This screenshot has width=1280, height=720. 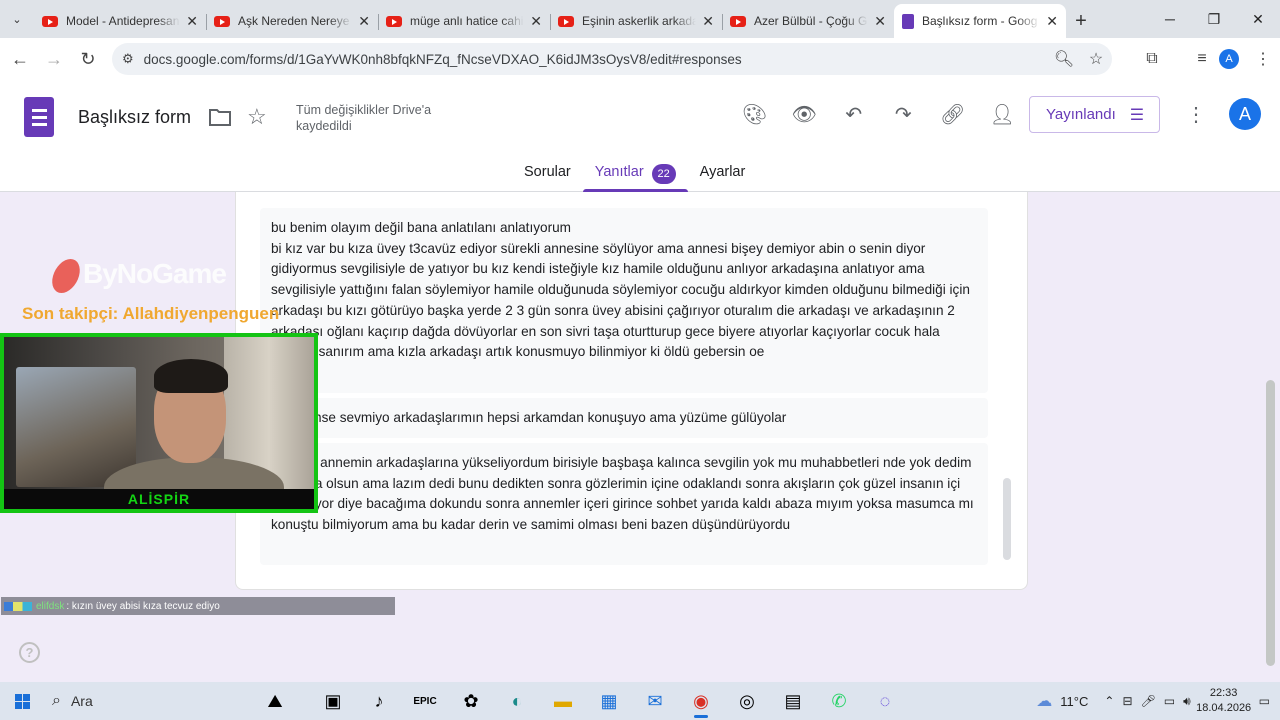 What do you see at coordinates (755, 114) in the screenshot?
I see `palette-icon: 🎨︎` at bounding box center [755, 114].